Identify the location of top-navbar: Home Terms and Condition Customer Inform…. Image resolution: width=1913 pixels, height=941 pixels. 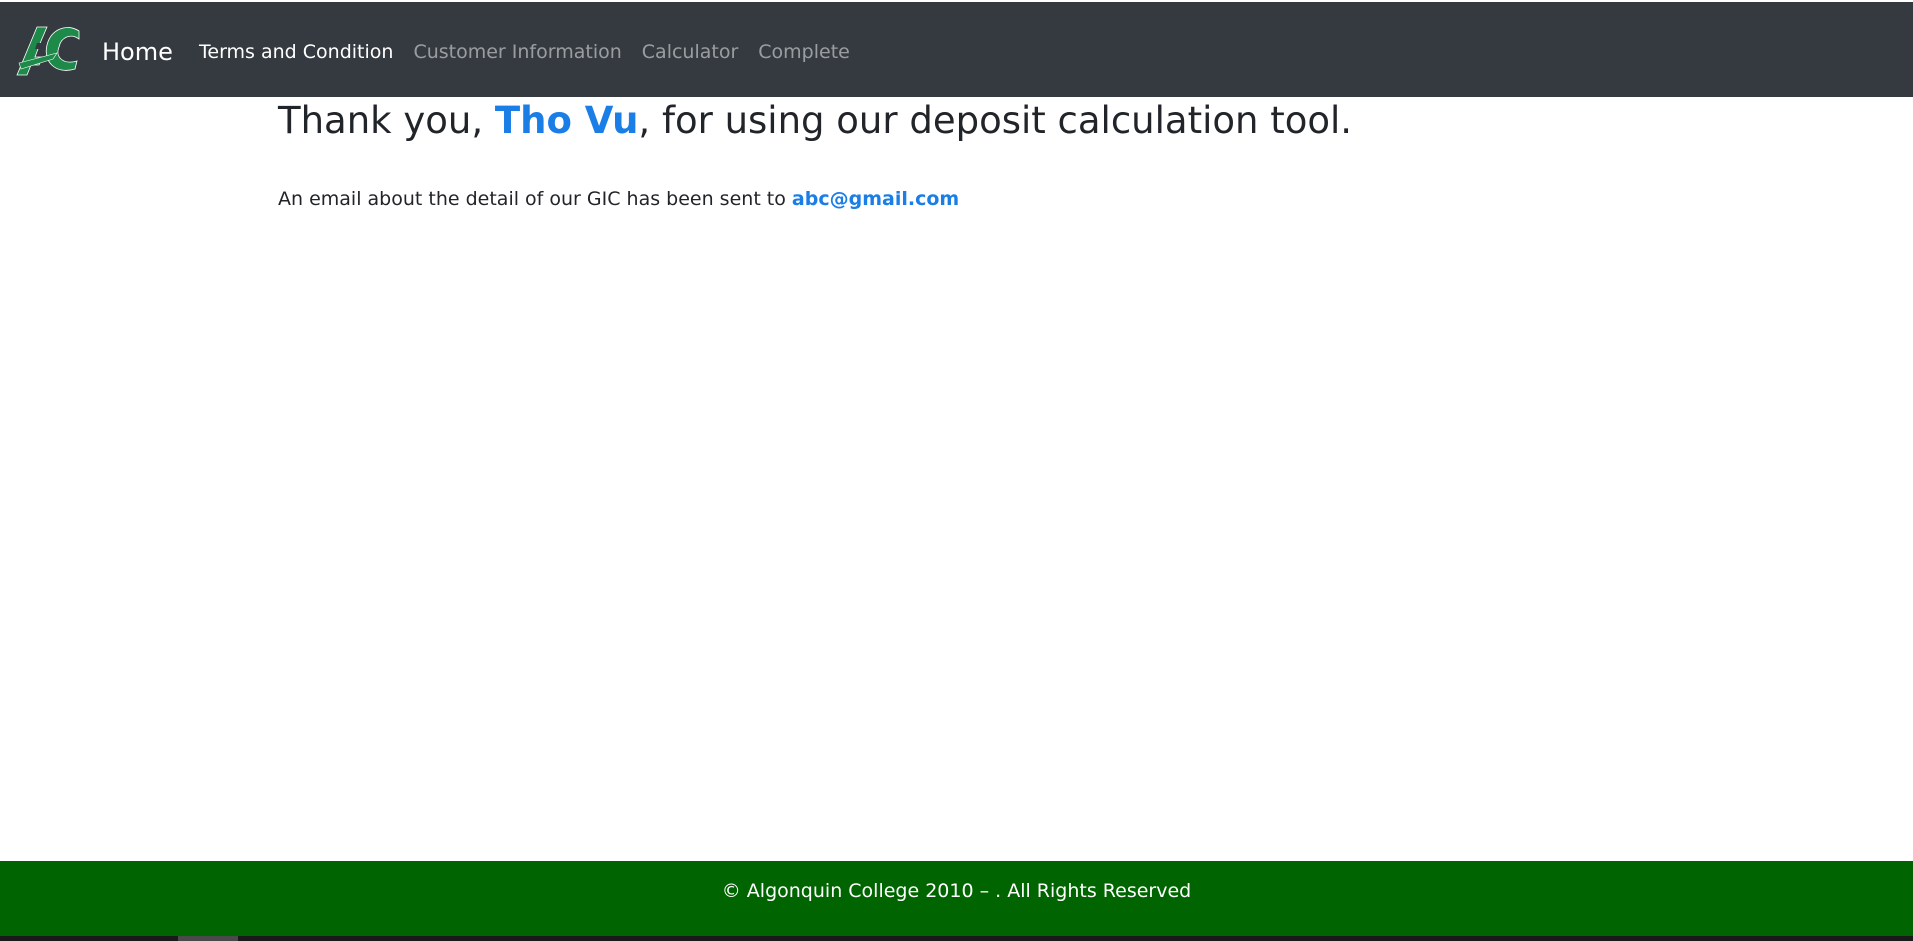
(956, 49).